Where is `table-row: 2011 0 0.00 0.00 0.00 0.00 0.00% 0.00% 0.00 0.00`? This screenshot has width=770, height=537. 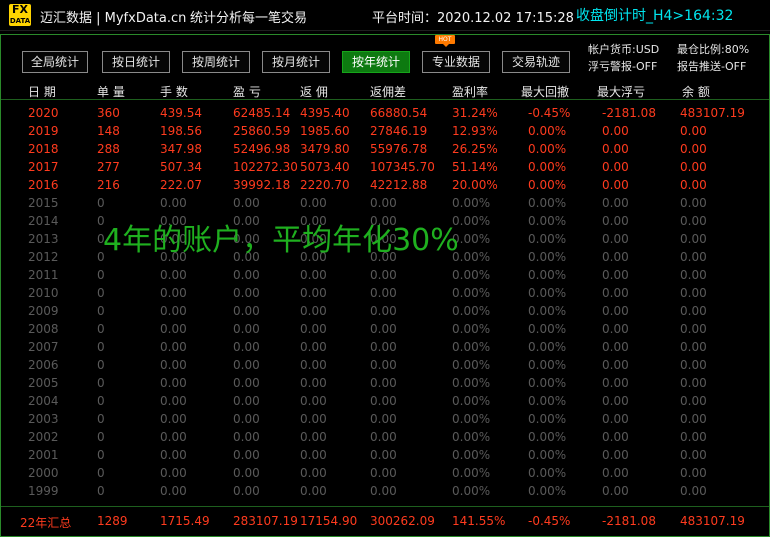 table-row: 2011 0 0.00 0.00 0.00 0.00 0.00% 0.00% 0.00 0.00 is located at coordinates (385, 276).